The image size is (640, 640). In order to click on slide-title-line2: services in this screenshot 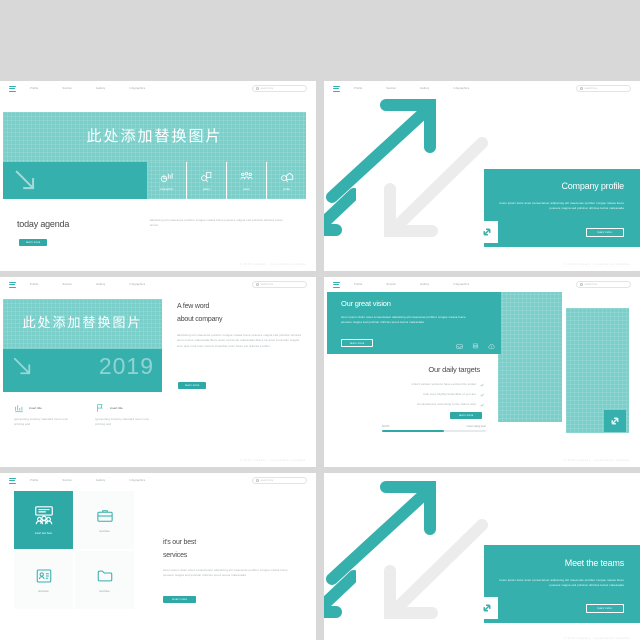, I will do `click(175, 555)`.